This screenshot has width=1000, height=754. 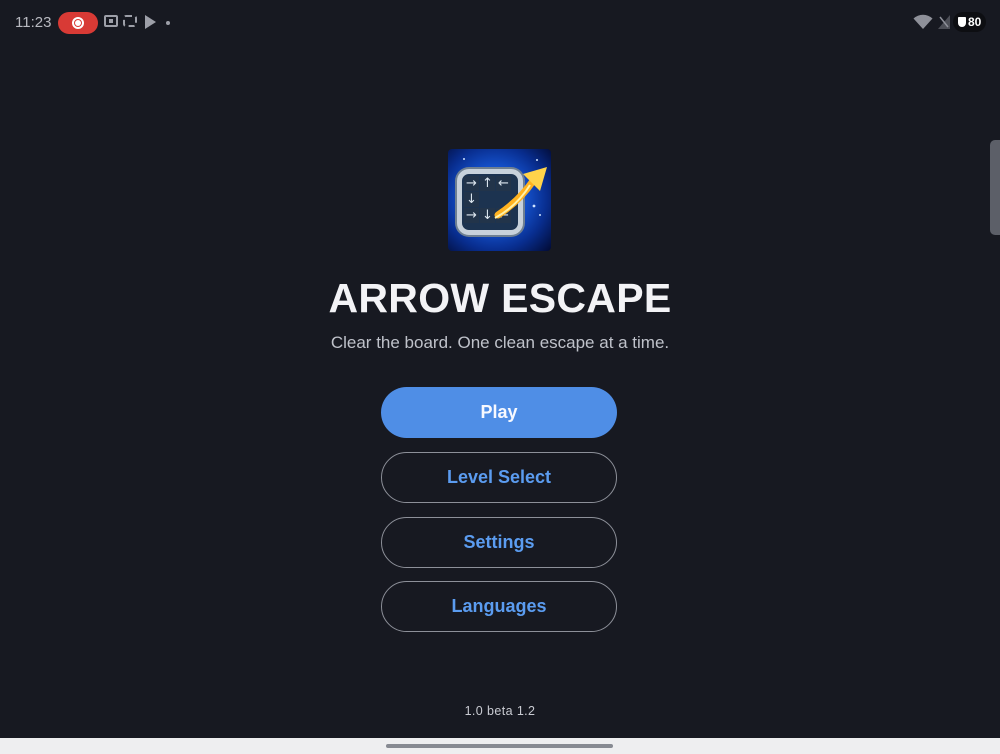 I want to click on status-bar: 11:23 80, so click(x=500, y=22).